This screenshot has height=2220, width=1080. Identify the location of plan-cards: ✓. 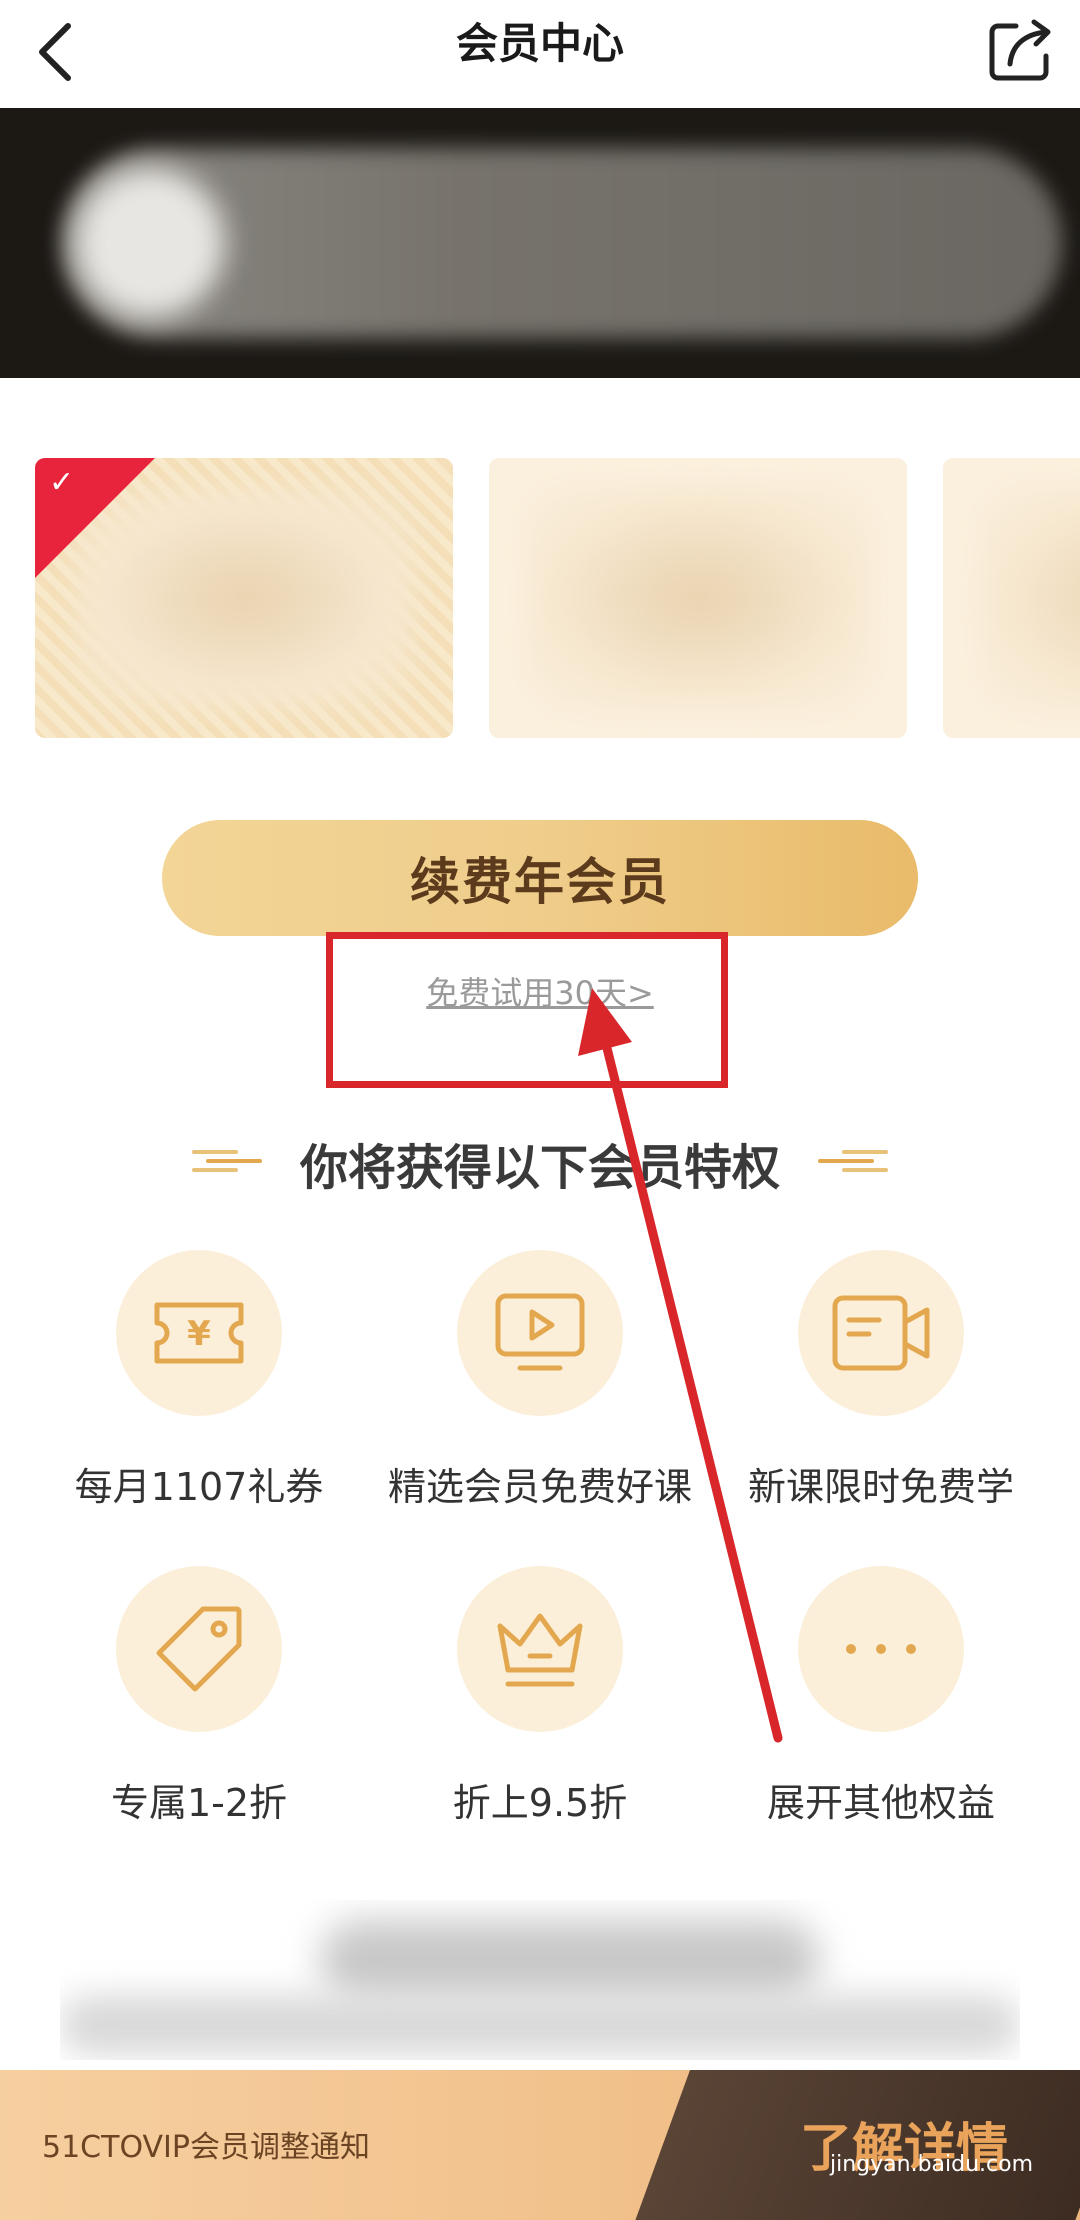
(540, 598).